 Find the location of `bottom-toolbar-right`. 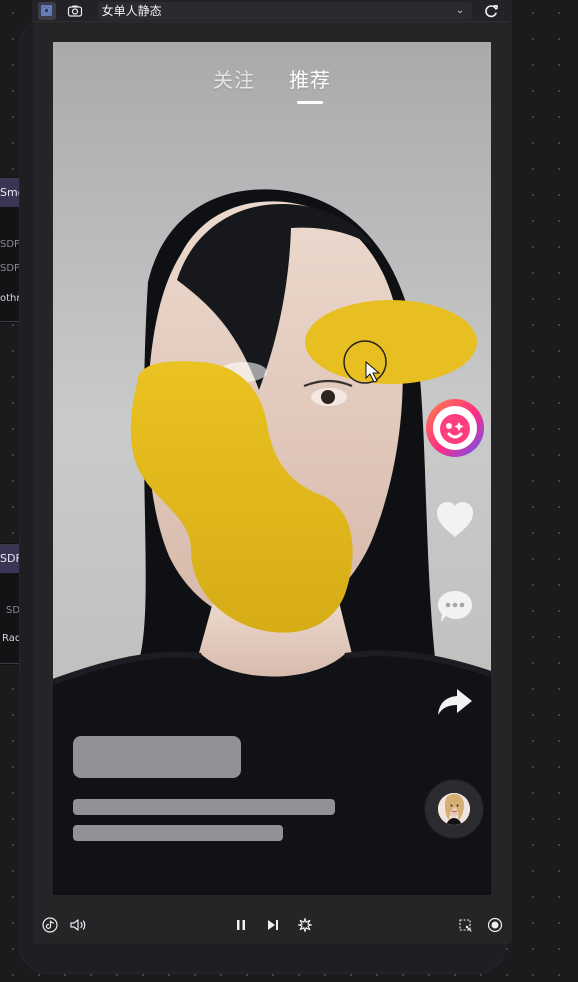

bottom-toolbar-right is located at coordinates (480, 925).